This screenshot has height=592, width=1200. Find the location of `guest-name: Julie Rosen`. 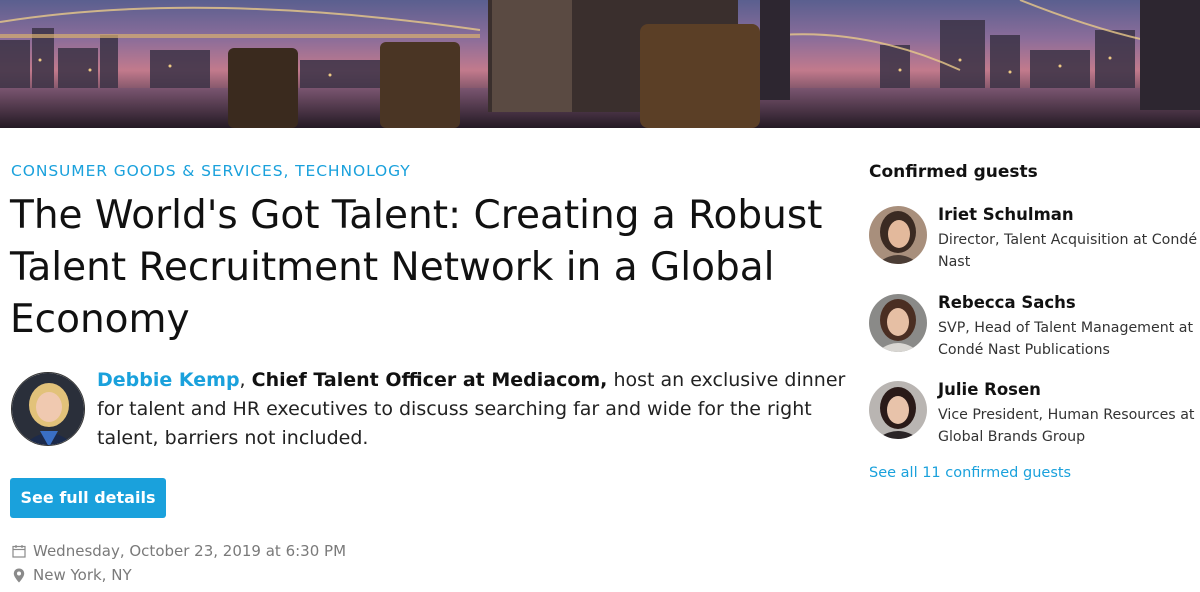

guest-name: Julie Rosen is located at coordinates (989, 389).